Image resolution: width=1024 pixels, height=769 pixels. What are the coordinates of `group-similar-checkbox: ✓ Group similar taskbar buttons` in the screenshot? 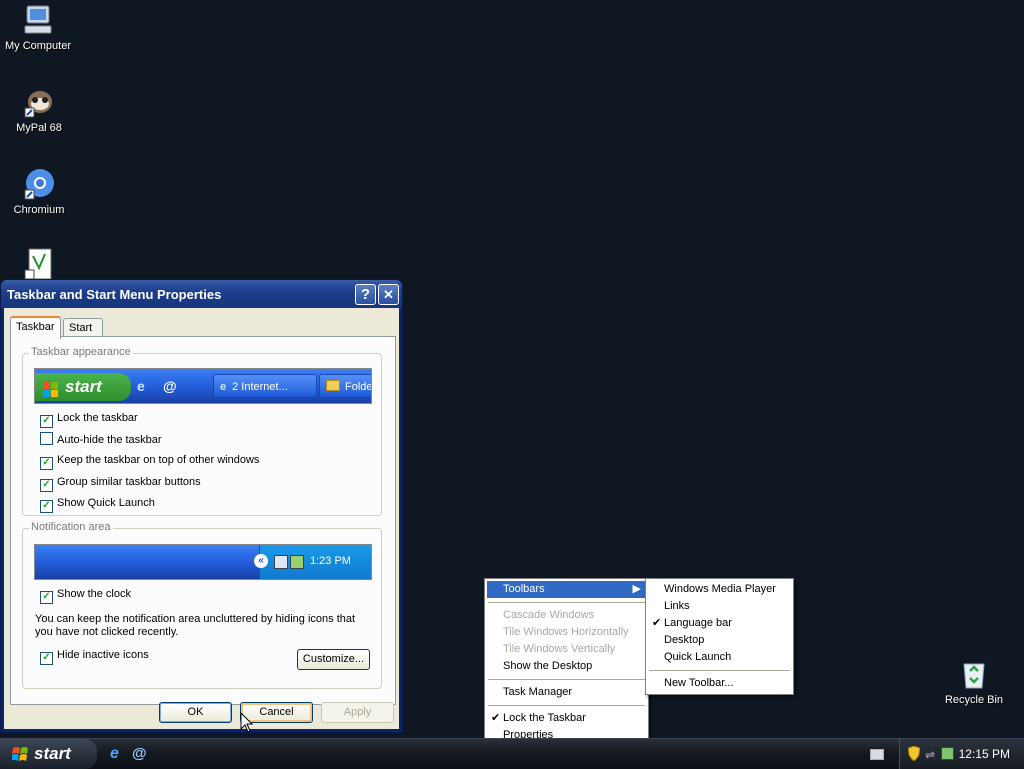 It's located at (120, 483).